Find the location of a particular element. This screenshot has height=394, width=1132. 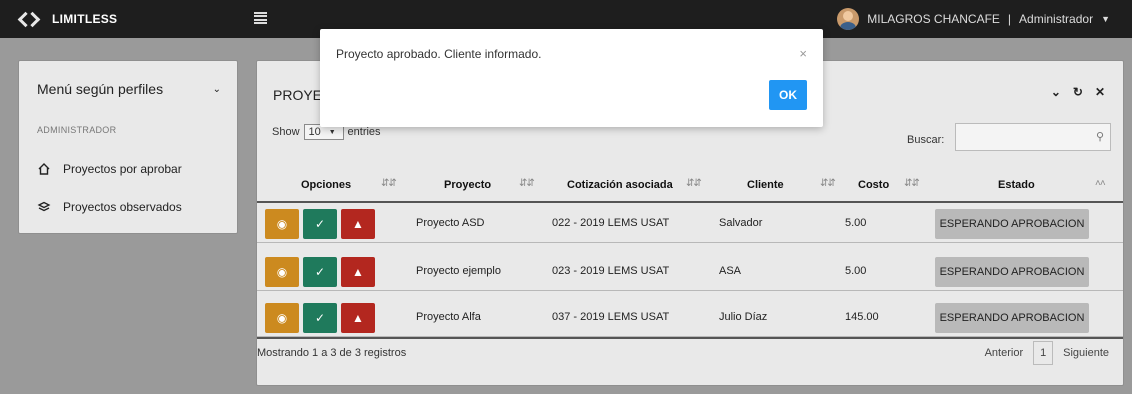

brand: LIMITLESS is located at coordinates (68, 19).